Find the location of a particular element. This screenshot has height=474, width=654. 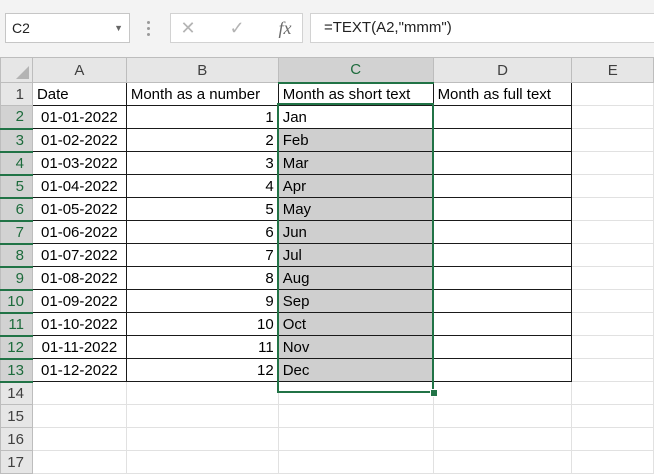

short-text-cell: Jun is located at coordinates (355, 232).